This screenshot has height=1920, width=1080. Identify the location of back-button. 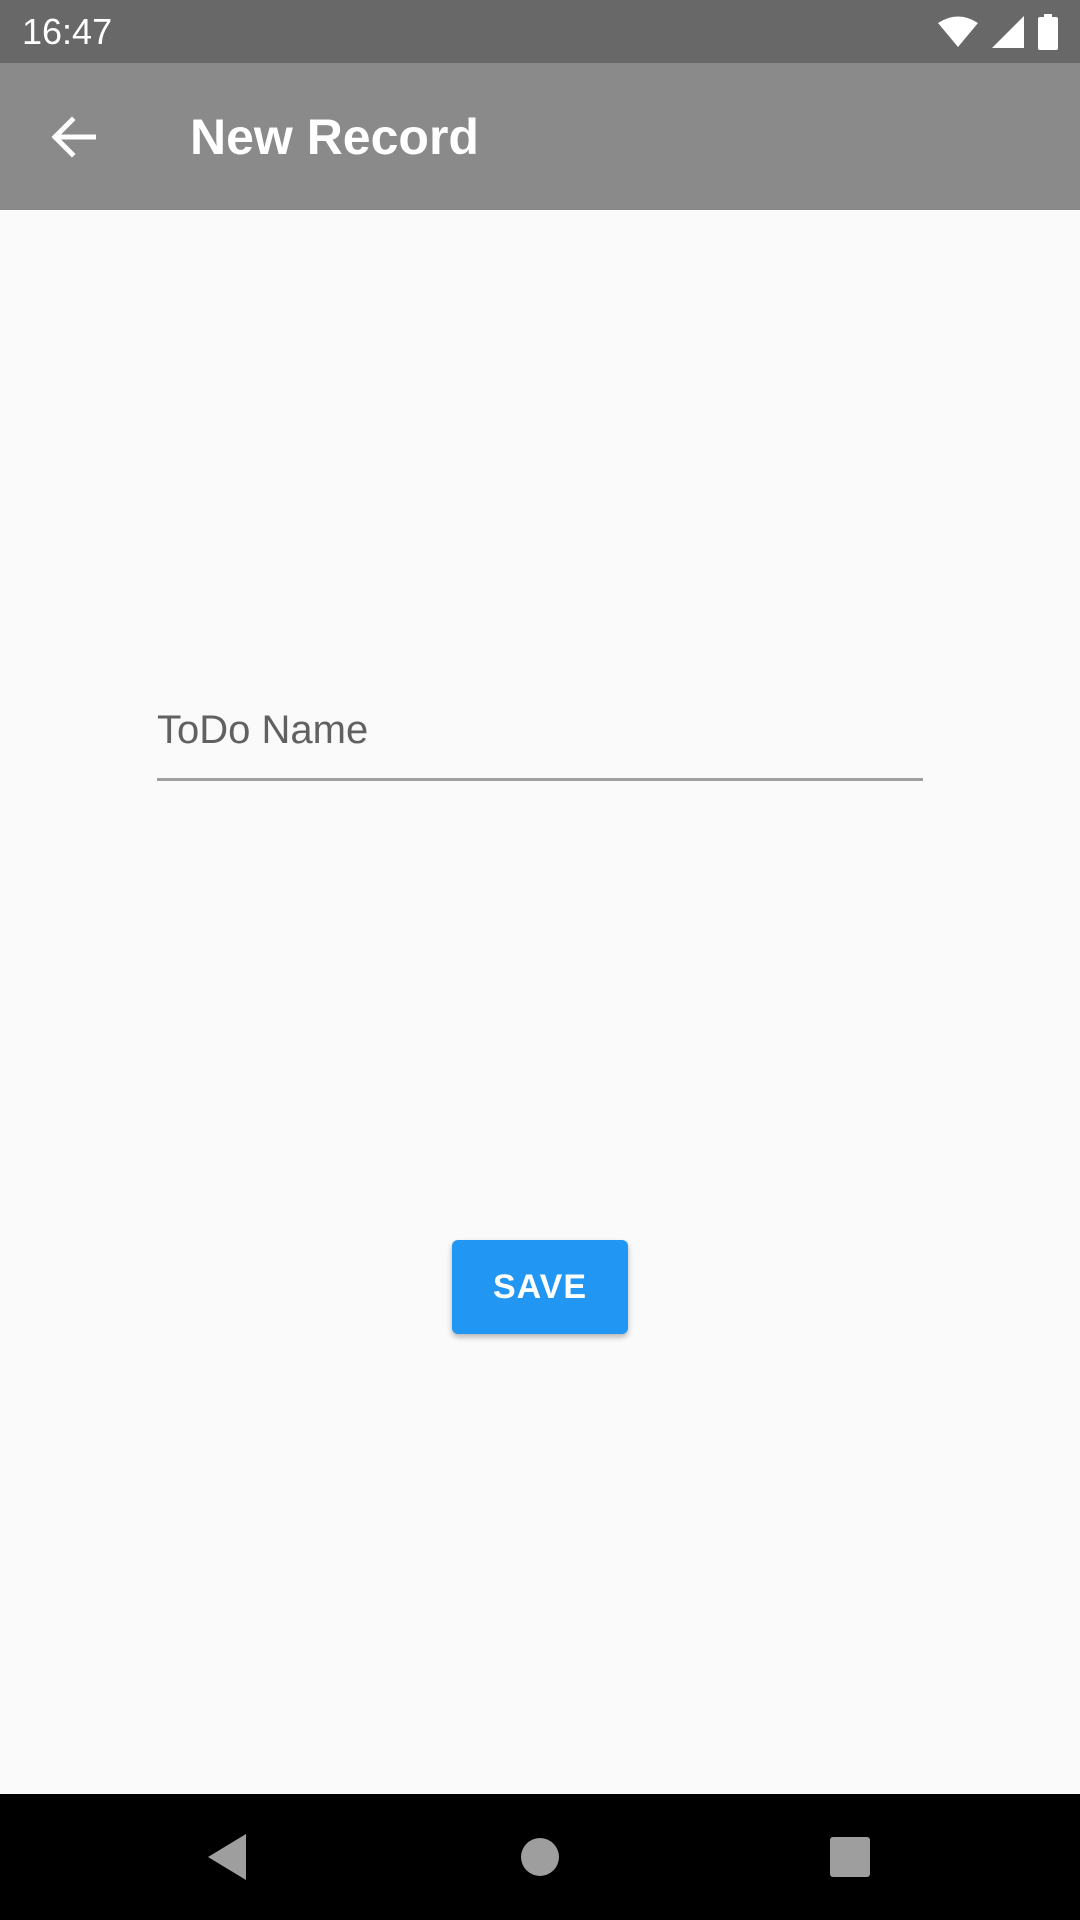
(73, 137).